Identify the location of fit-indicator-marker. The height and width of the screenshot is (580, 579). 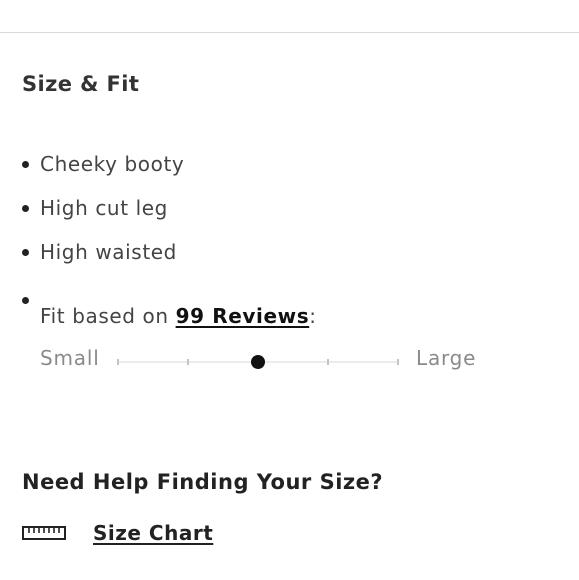
(258, 362).